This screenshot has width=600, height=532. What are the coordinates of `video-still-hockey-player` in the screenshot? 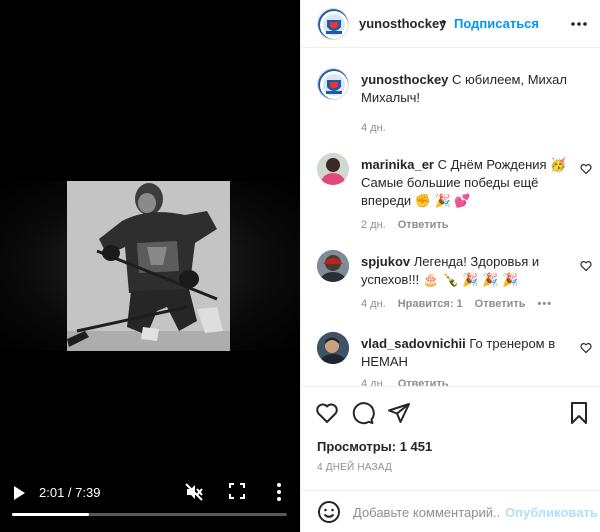 It's located at (148, 266).